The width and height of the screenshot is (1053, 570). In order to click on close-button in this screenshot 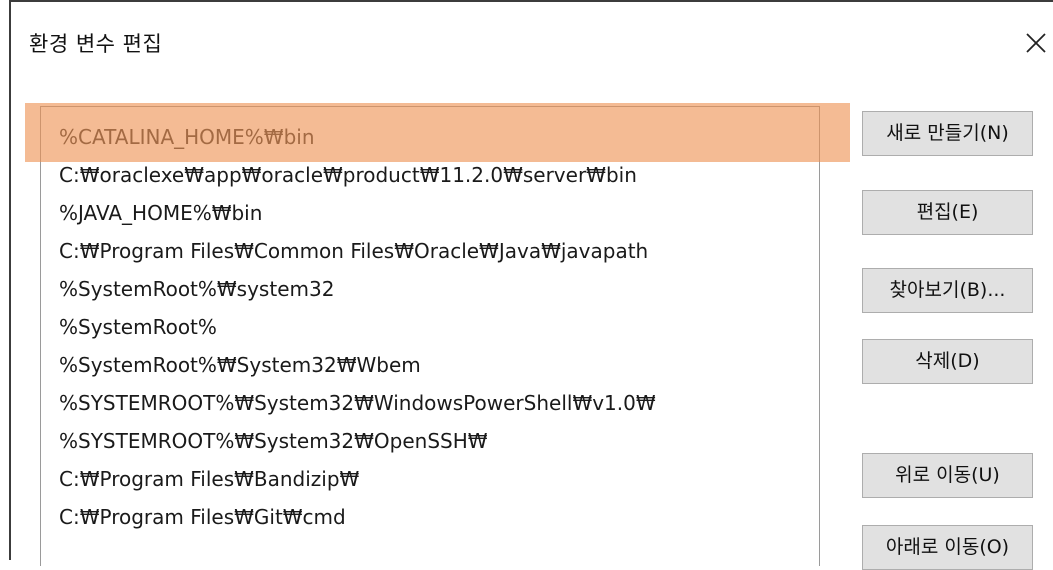, I will do `click(1032, 43)`.